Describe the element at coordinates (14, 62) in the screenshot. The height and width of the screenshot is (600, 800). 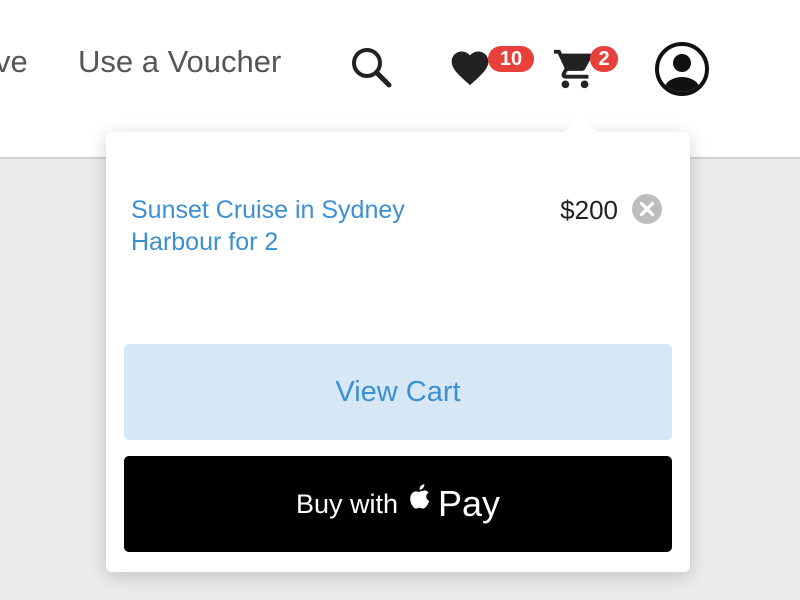
I see `nav-link-give: Give` at that location.